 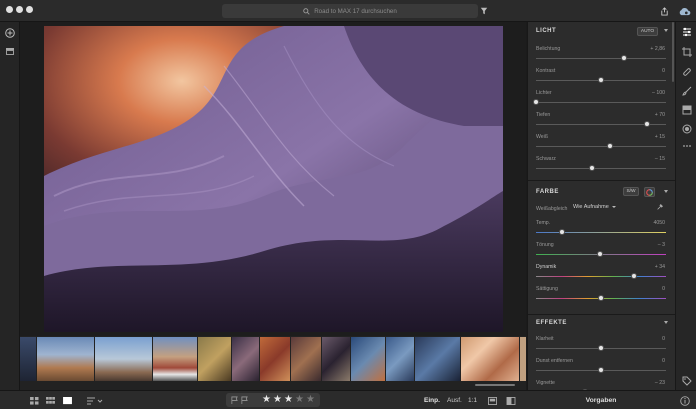 What do you see at coordinates (67, 400) in the screenshot?
I see `detail-view-icon` at bounding box center [67, 400].